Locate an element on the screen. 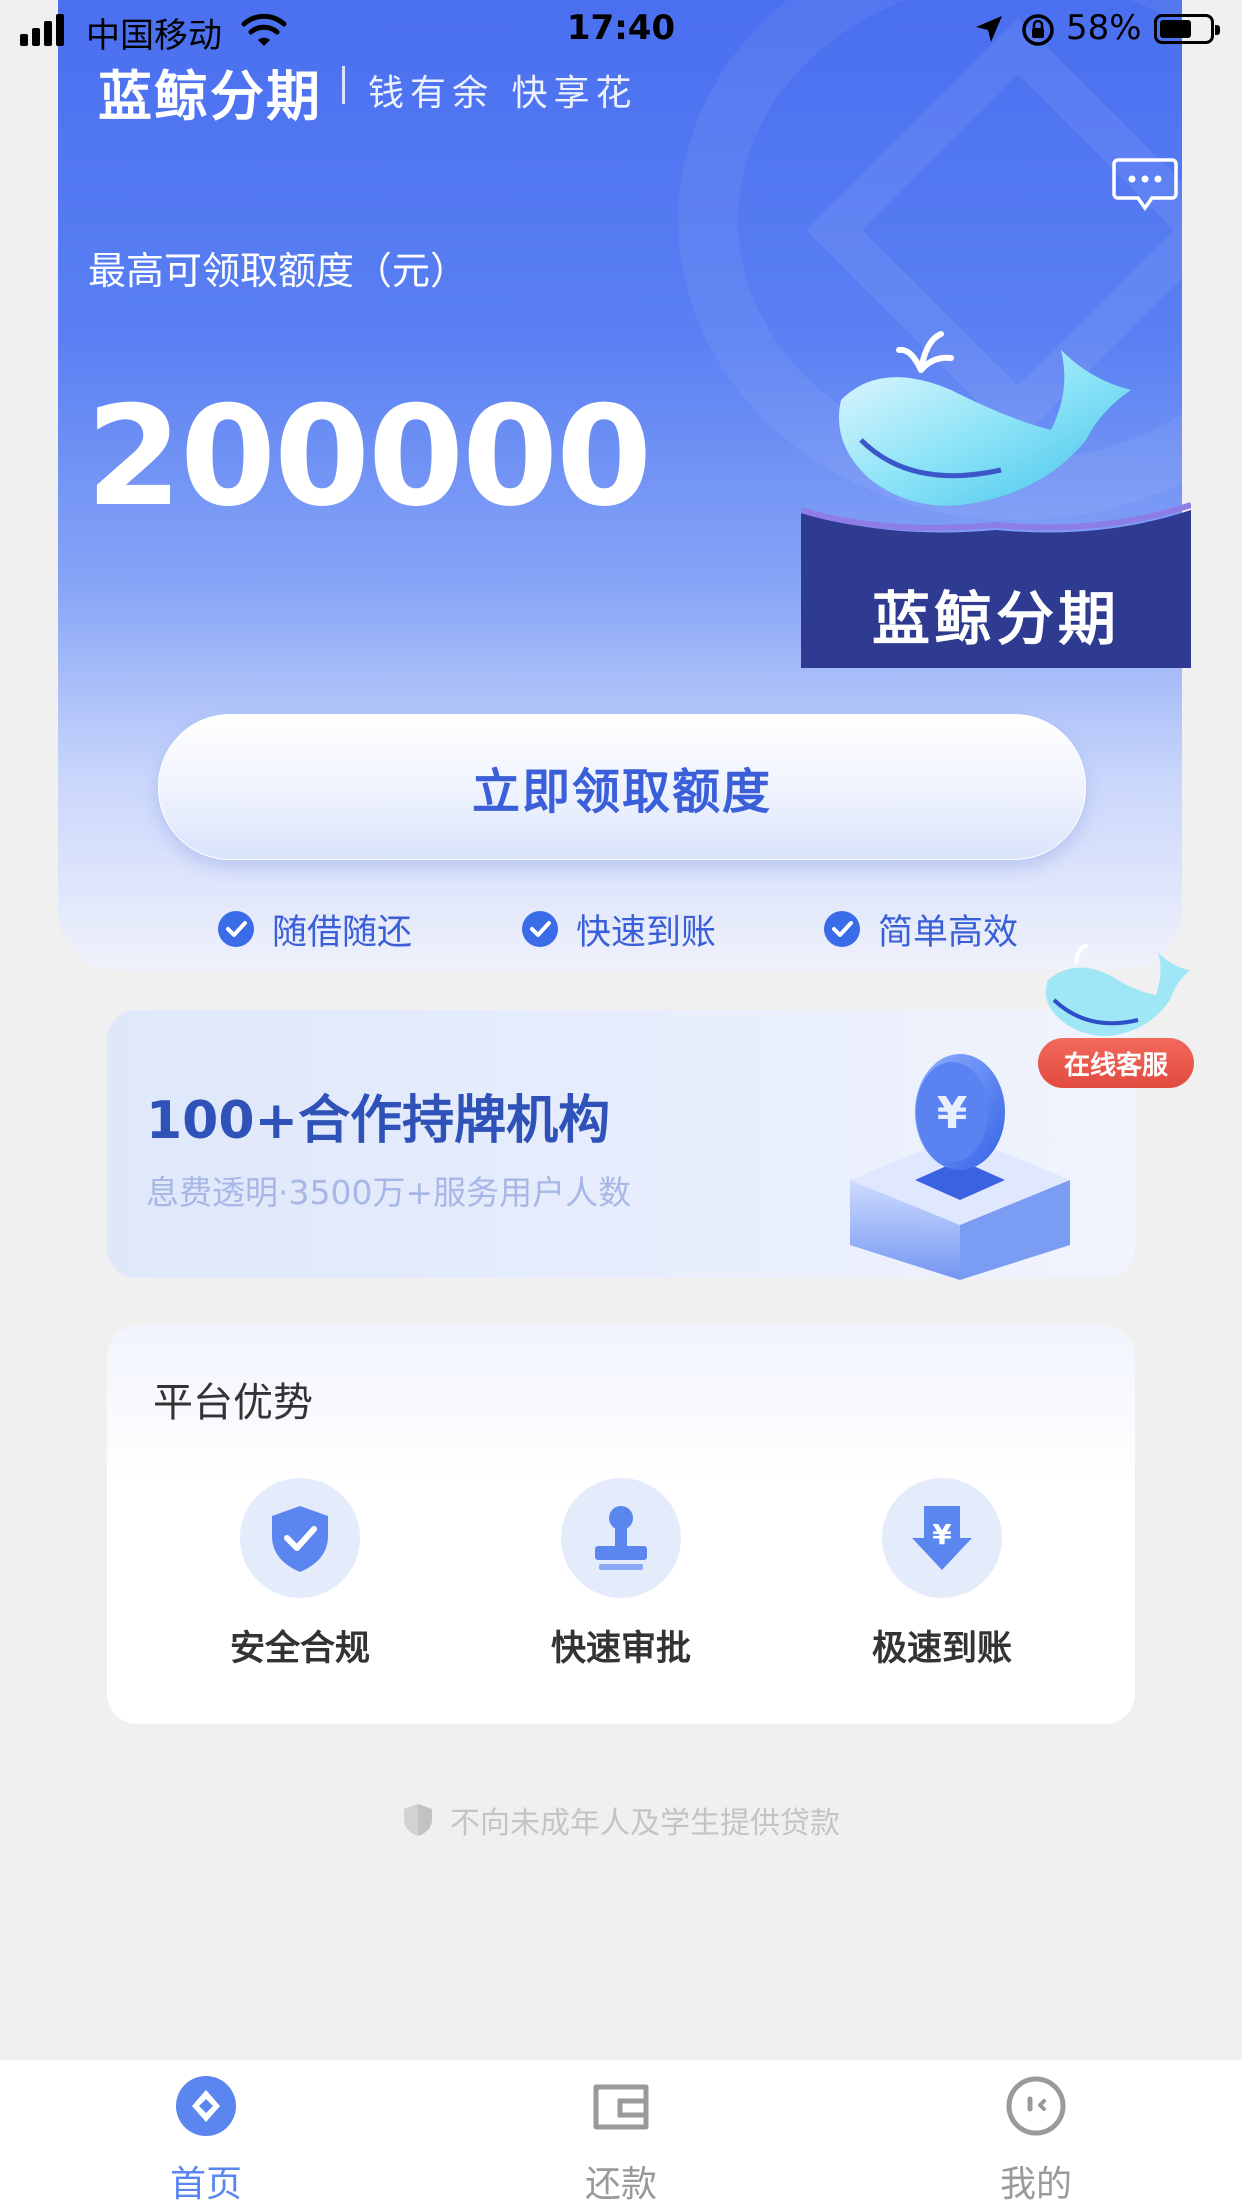 The image size is (1242, 2208). advantage-item: 安全合规 is located at coordinates (300, 1574).